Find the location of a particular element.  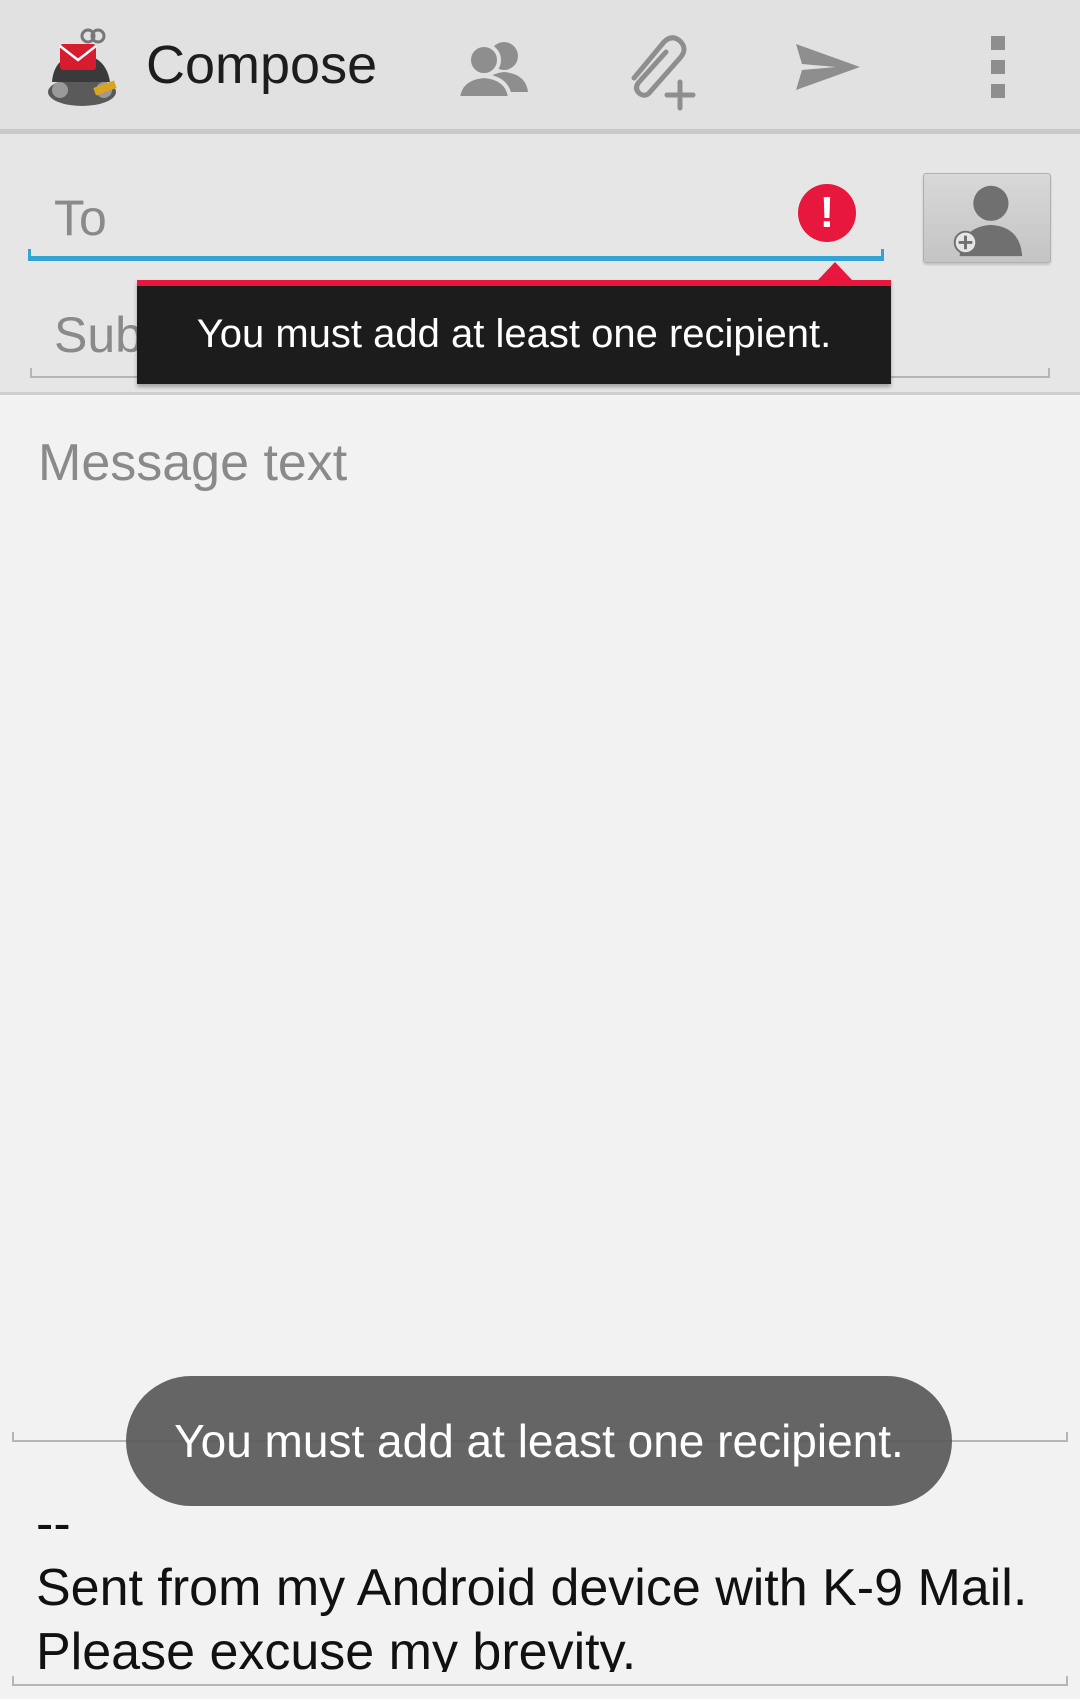

to-field is located at coordinates (456, 218).